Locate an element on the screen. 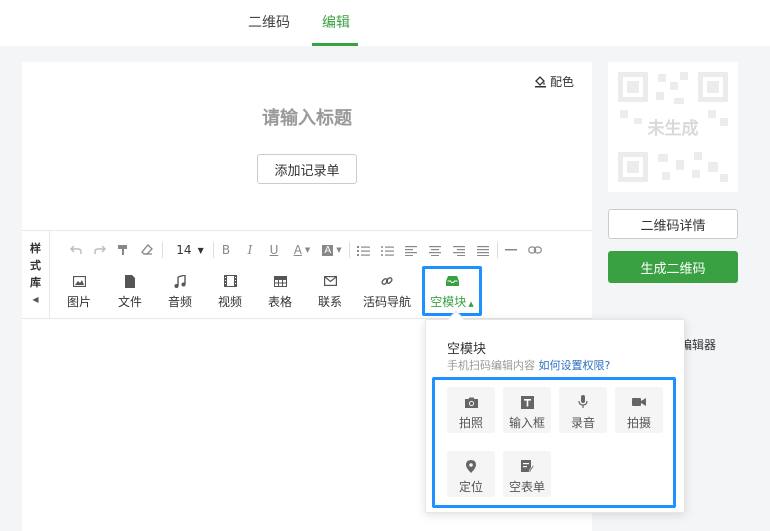 The image size is (770, 531). horizontal-rule-button is located at coordinates (511, 250).